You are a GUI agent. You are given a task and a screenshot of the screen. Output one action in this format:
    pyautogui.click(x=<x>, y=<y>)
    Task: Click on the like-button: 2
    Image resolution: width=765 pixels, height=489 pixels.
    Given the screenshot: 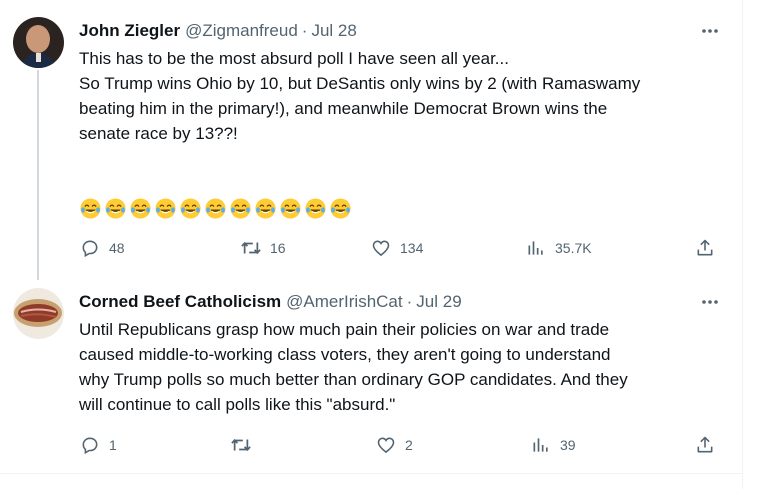 What is the action you would take?
    pyautogui.click(x=394, y=445)
    